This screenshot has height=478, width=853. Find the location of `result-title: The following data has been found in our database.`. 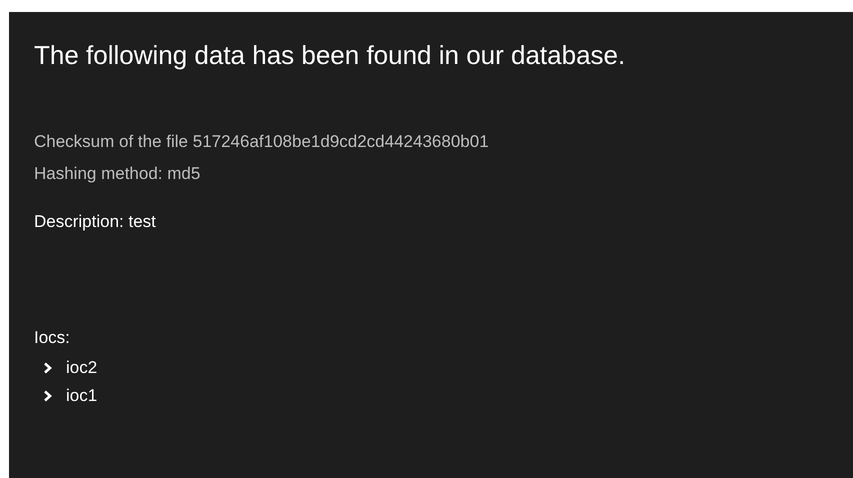

result-title: The following data has been found in our database. is located at coordinates (330, 55).